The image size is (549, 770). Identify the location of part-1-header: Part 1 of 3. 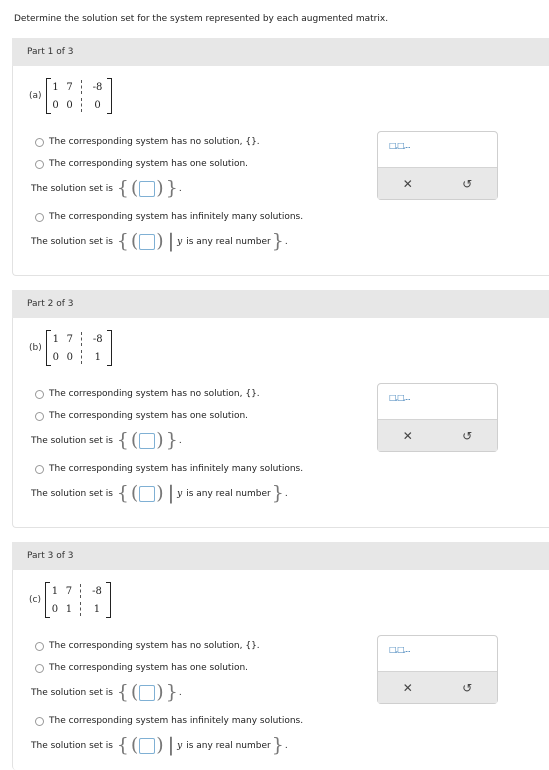
(280, 52).